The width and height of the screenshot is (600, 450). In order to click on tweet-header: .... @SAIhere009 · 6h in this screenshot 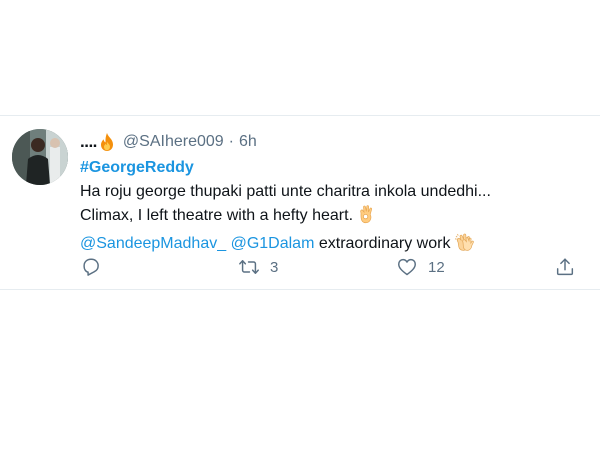, I will do `click(168, 142)`.